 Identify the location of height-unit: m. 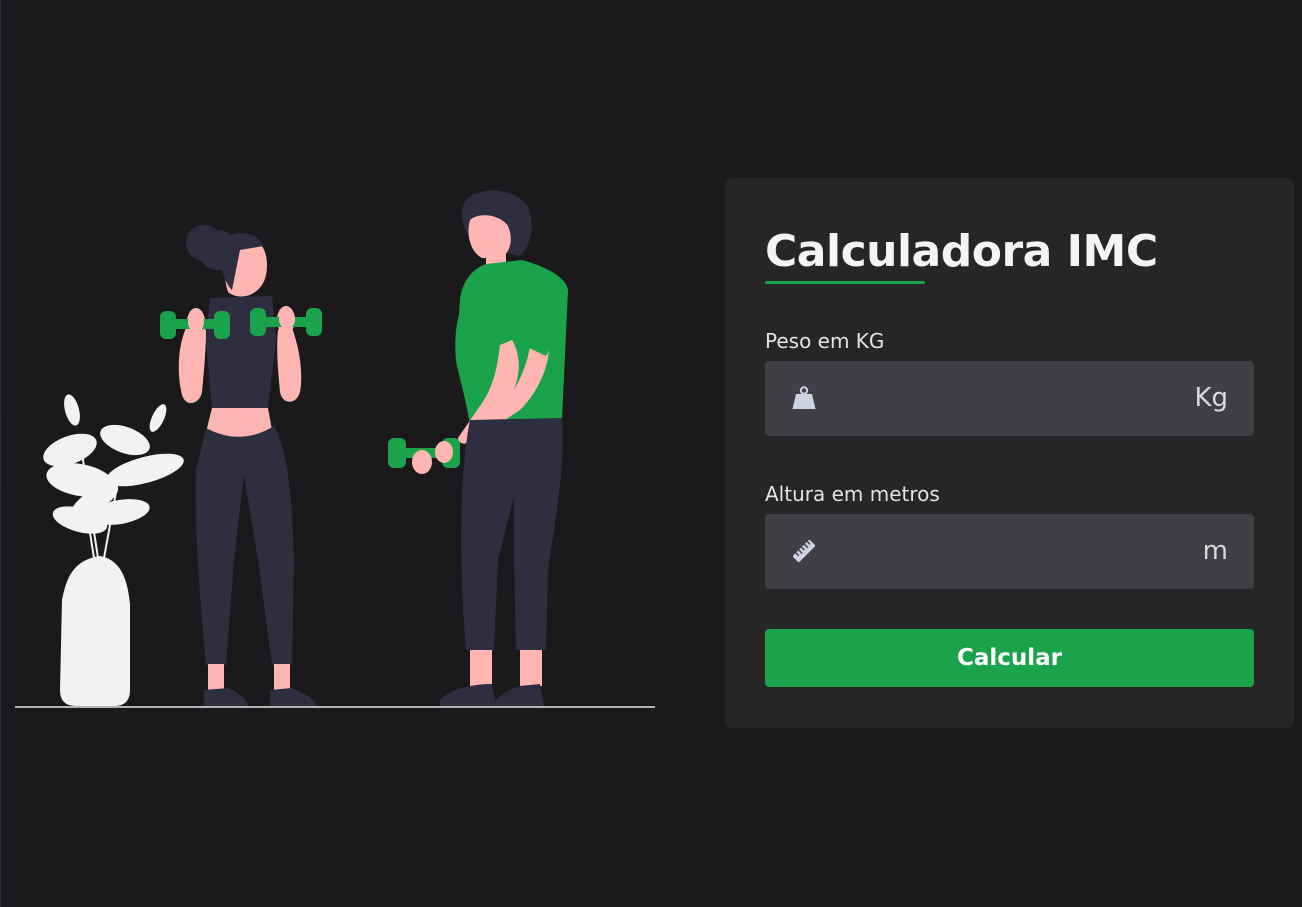
(1215, 551).